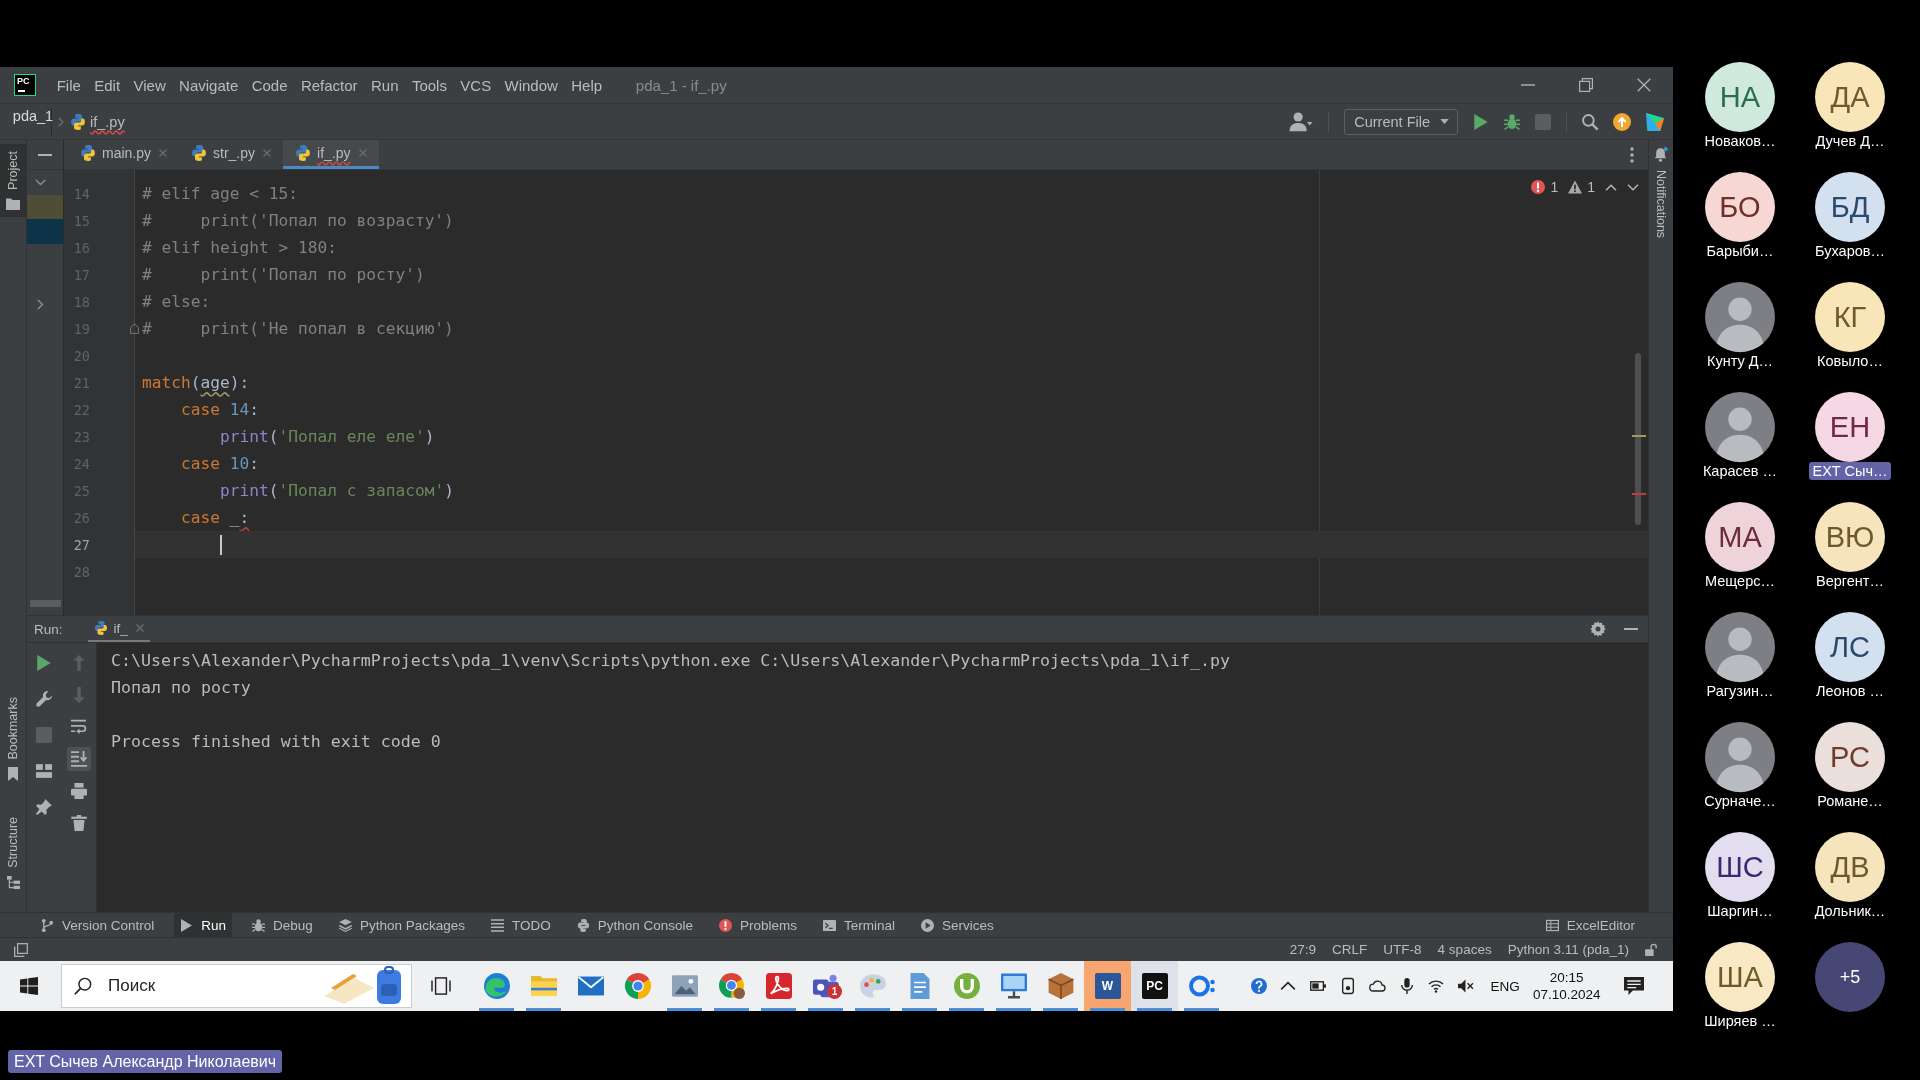 The width and height of the screenshot is (1920, 1080). What do you see at coordinates (1850, 647) in the screenshot?
I see `avatar: ЛС` at bounding box center [1850, 647].